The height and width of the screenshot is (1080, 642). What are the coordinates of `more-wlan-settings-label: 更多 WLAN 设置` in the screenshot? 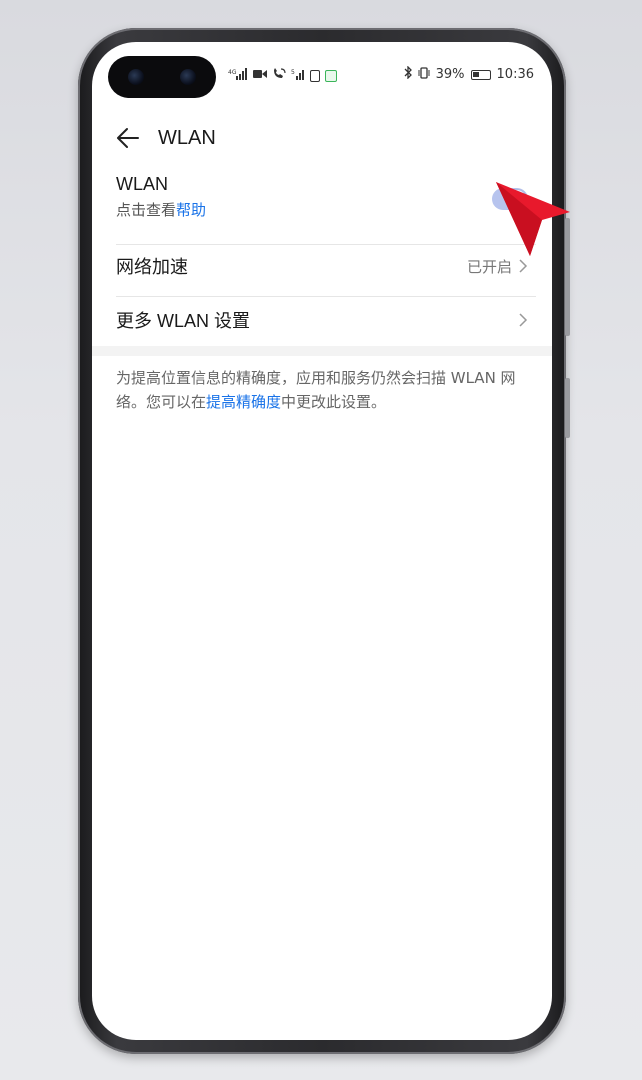 It's located at (183, 321).